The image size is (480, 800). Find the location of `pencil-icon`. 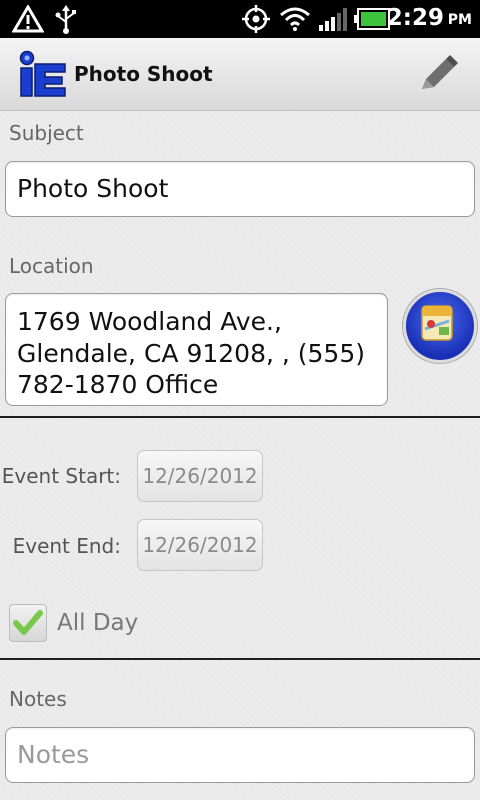

pencil-icon is located at coordinates (438, 75).